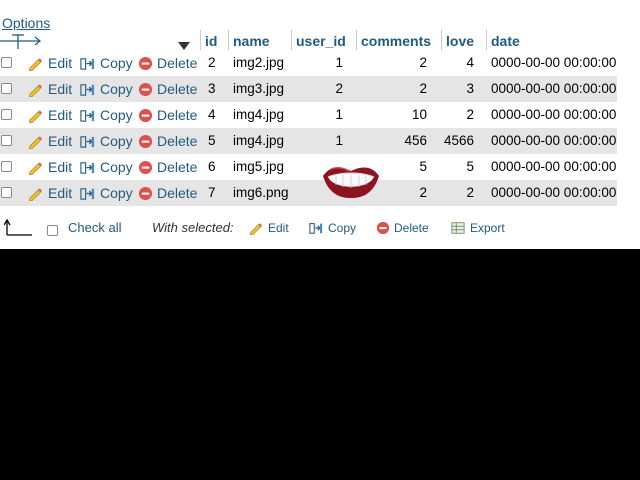 The width and height of the screenshot is (640, 480). What do you see at coordinates (470, 192) in the screenshot?
I see `cell-love: 2` at bounding box center [470, 192].